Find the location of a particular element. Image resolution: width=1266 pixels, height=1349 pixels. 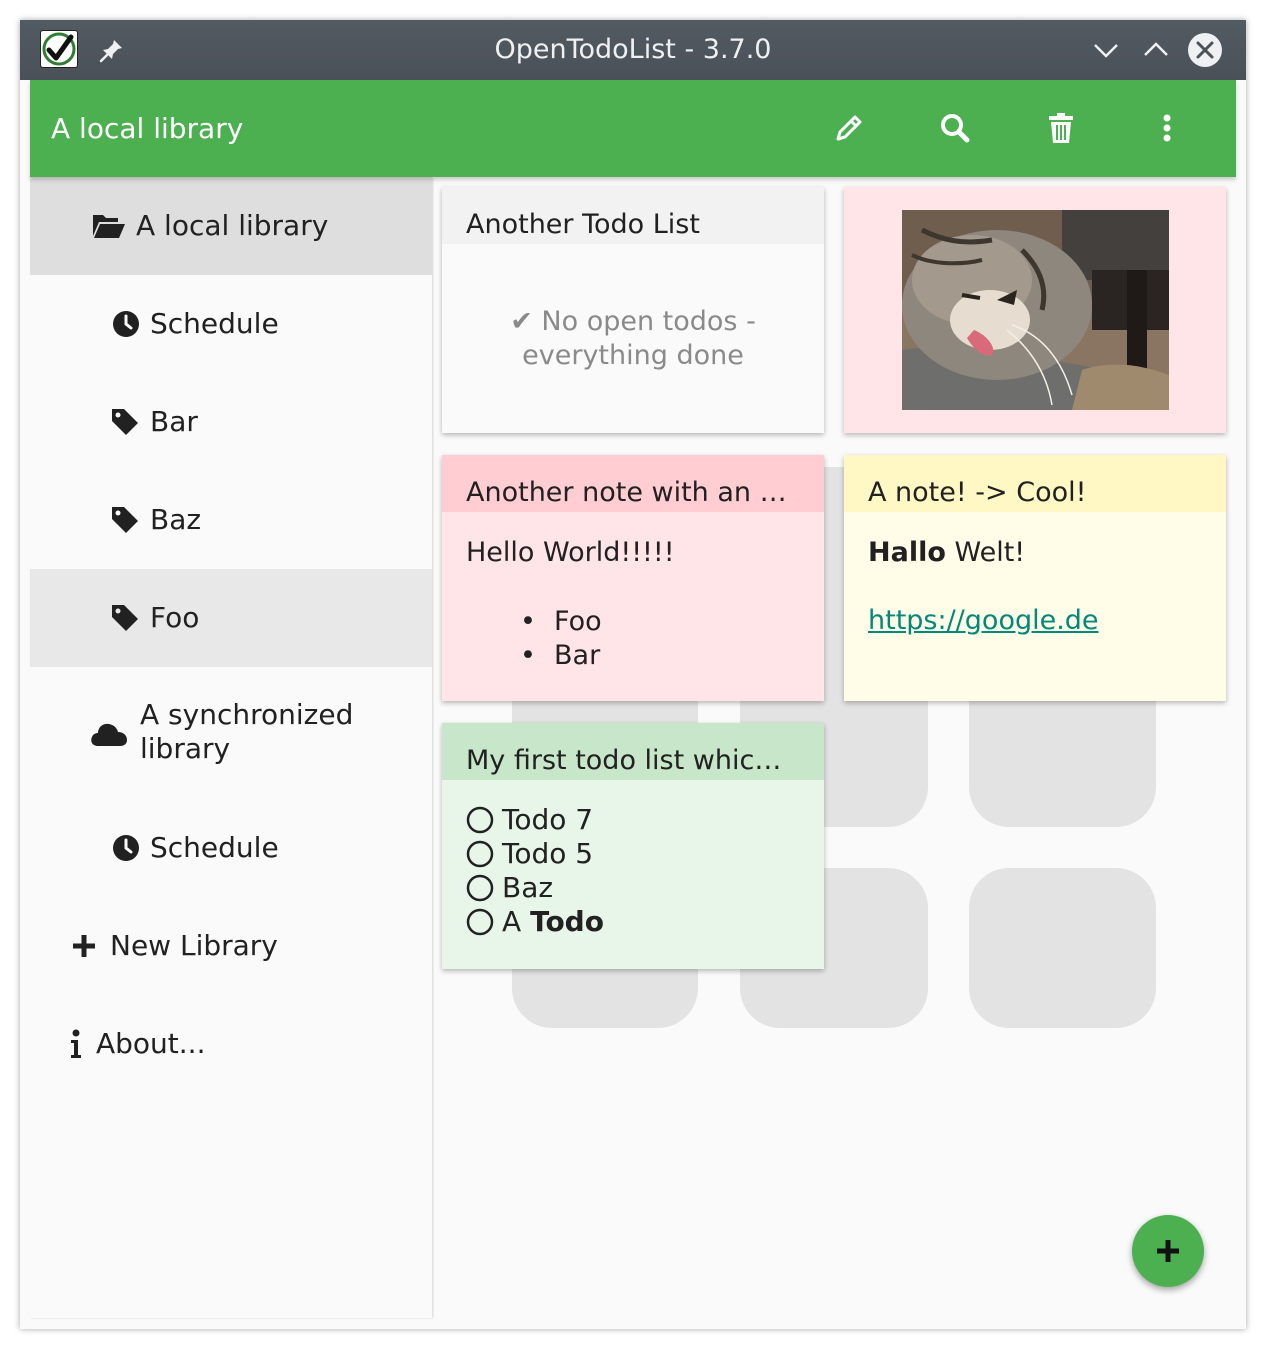

page-title: A local library is located at coordinates (147, 128).